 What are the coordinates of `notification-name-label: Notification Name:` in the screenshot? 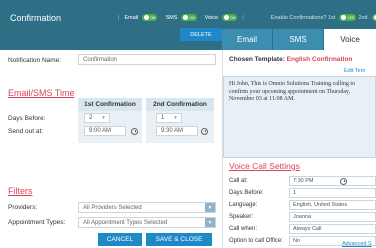 It's located at (35, 60).